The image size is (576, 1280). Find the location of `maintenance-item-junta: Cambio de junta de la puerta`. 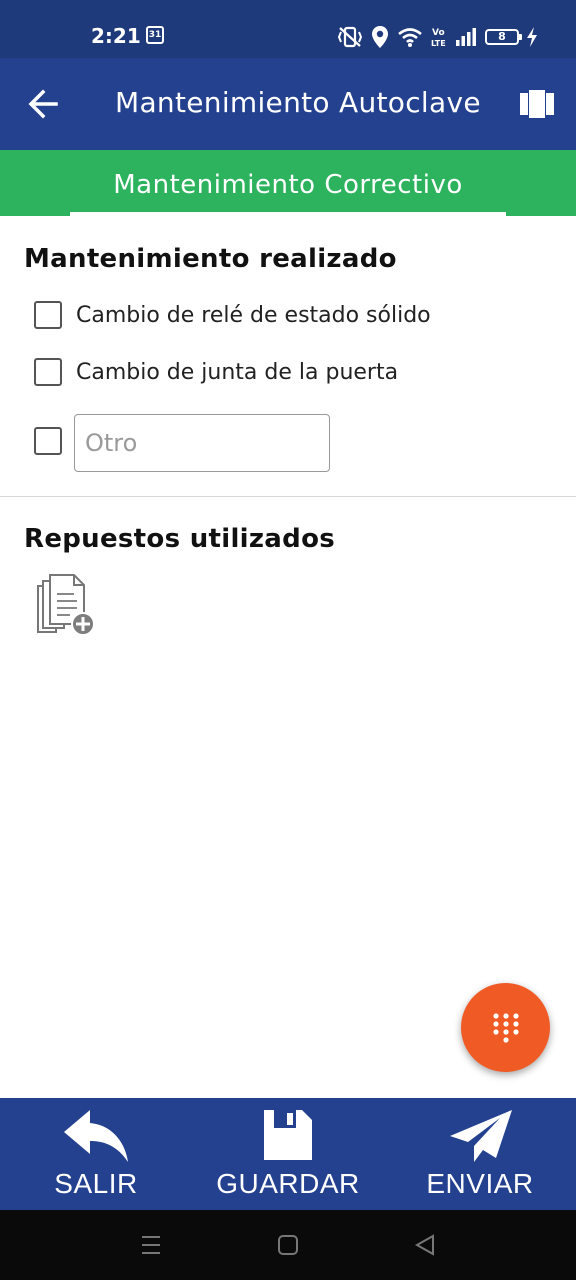

maintenance-item-junta: Cambio de junta de la puerta is located at coordinates (216, 372).